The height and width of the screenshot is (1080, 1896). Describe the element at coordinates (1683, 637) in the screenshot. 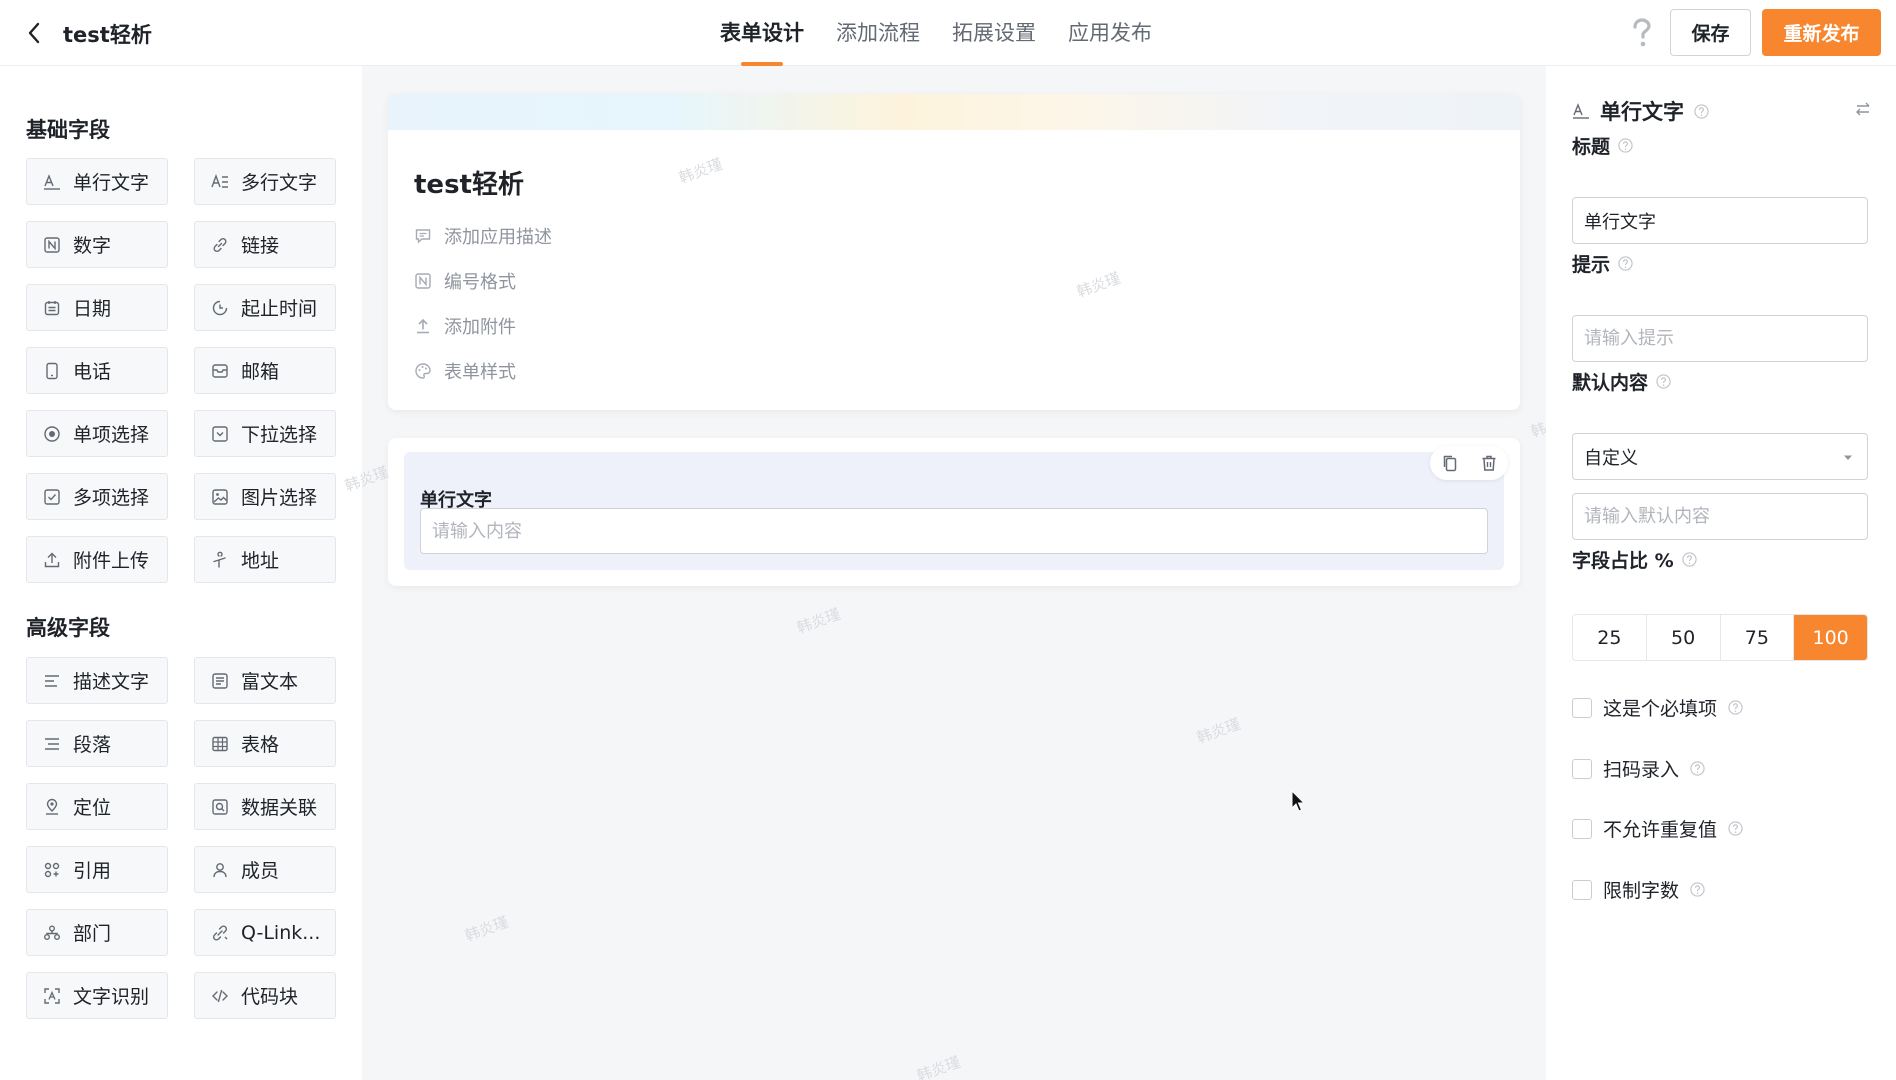

I see `width-option-50: 50` at that location.